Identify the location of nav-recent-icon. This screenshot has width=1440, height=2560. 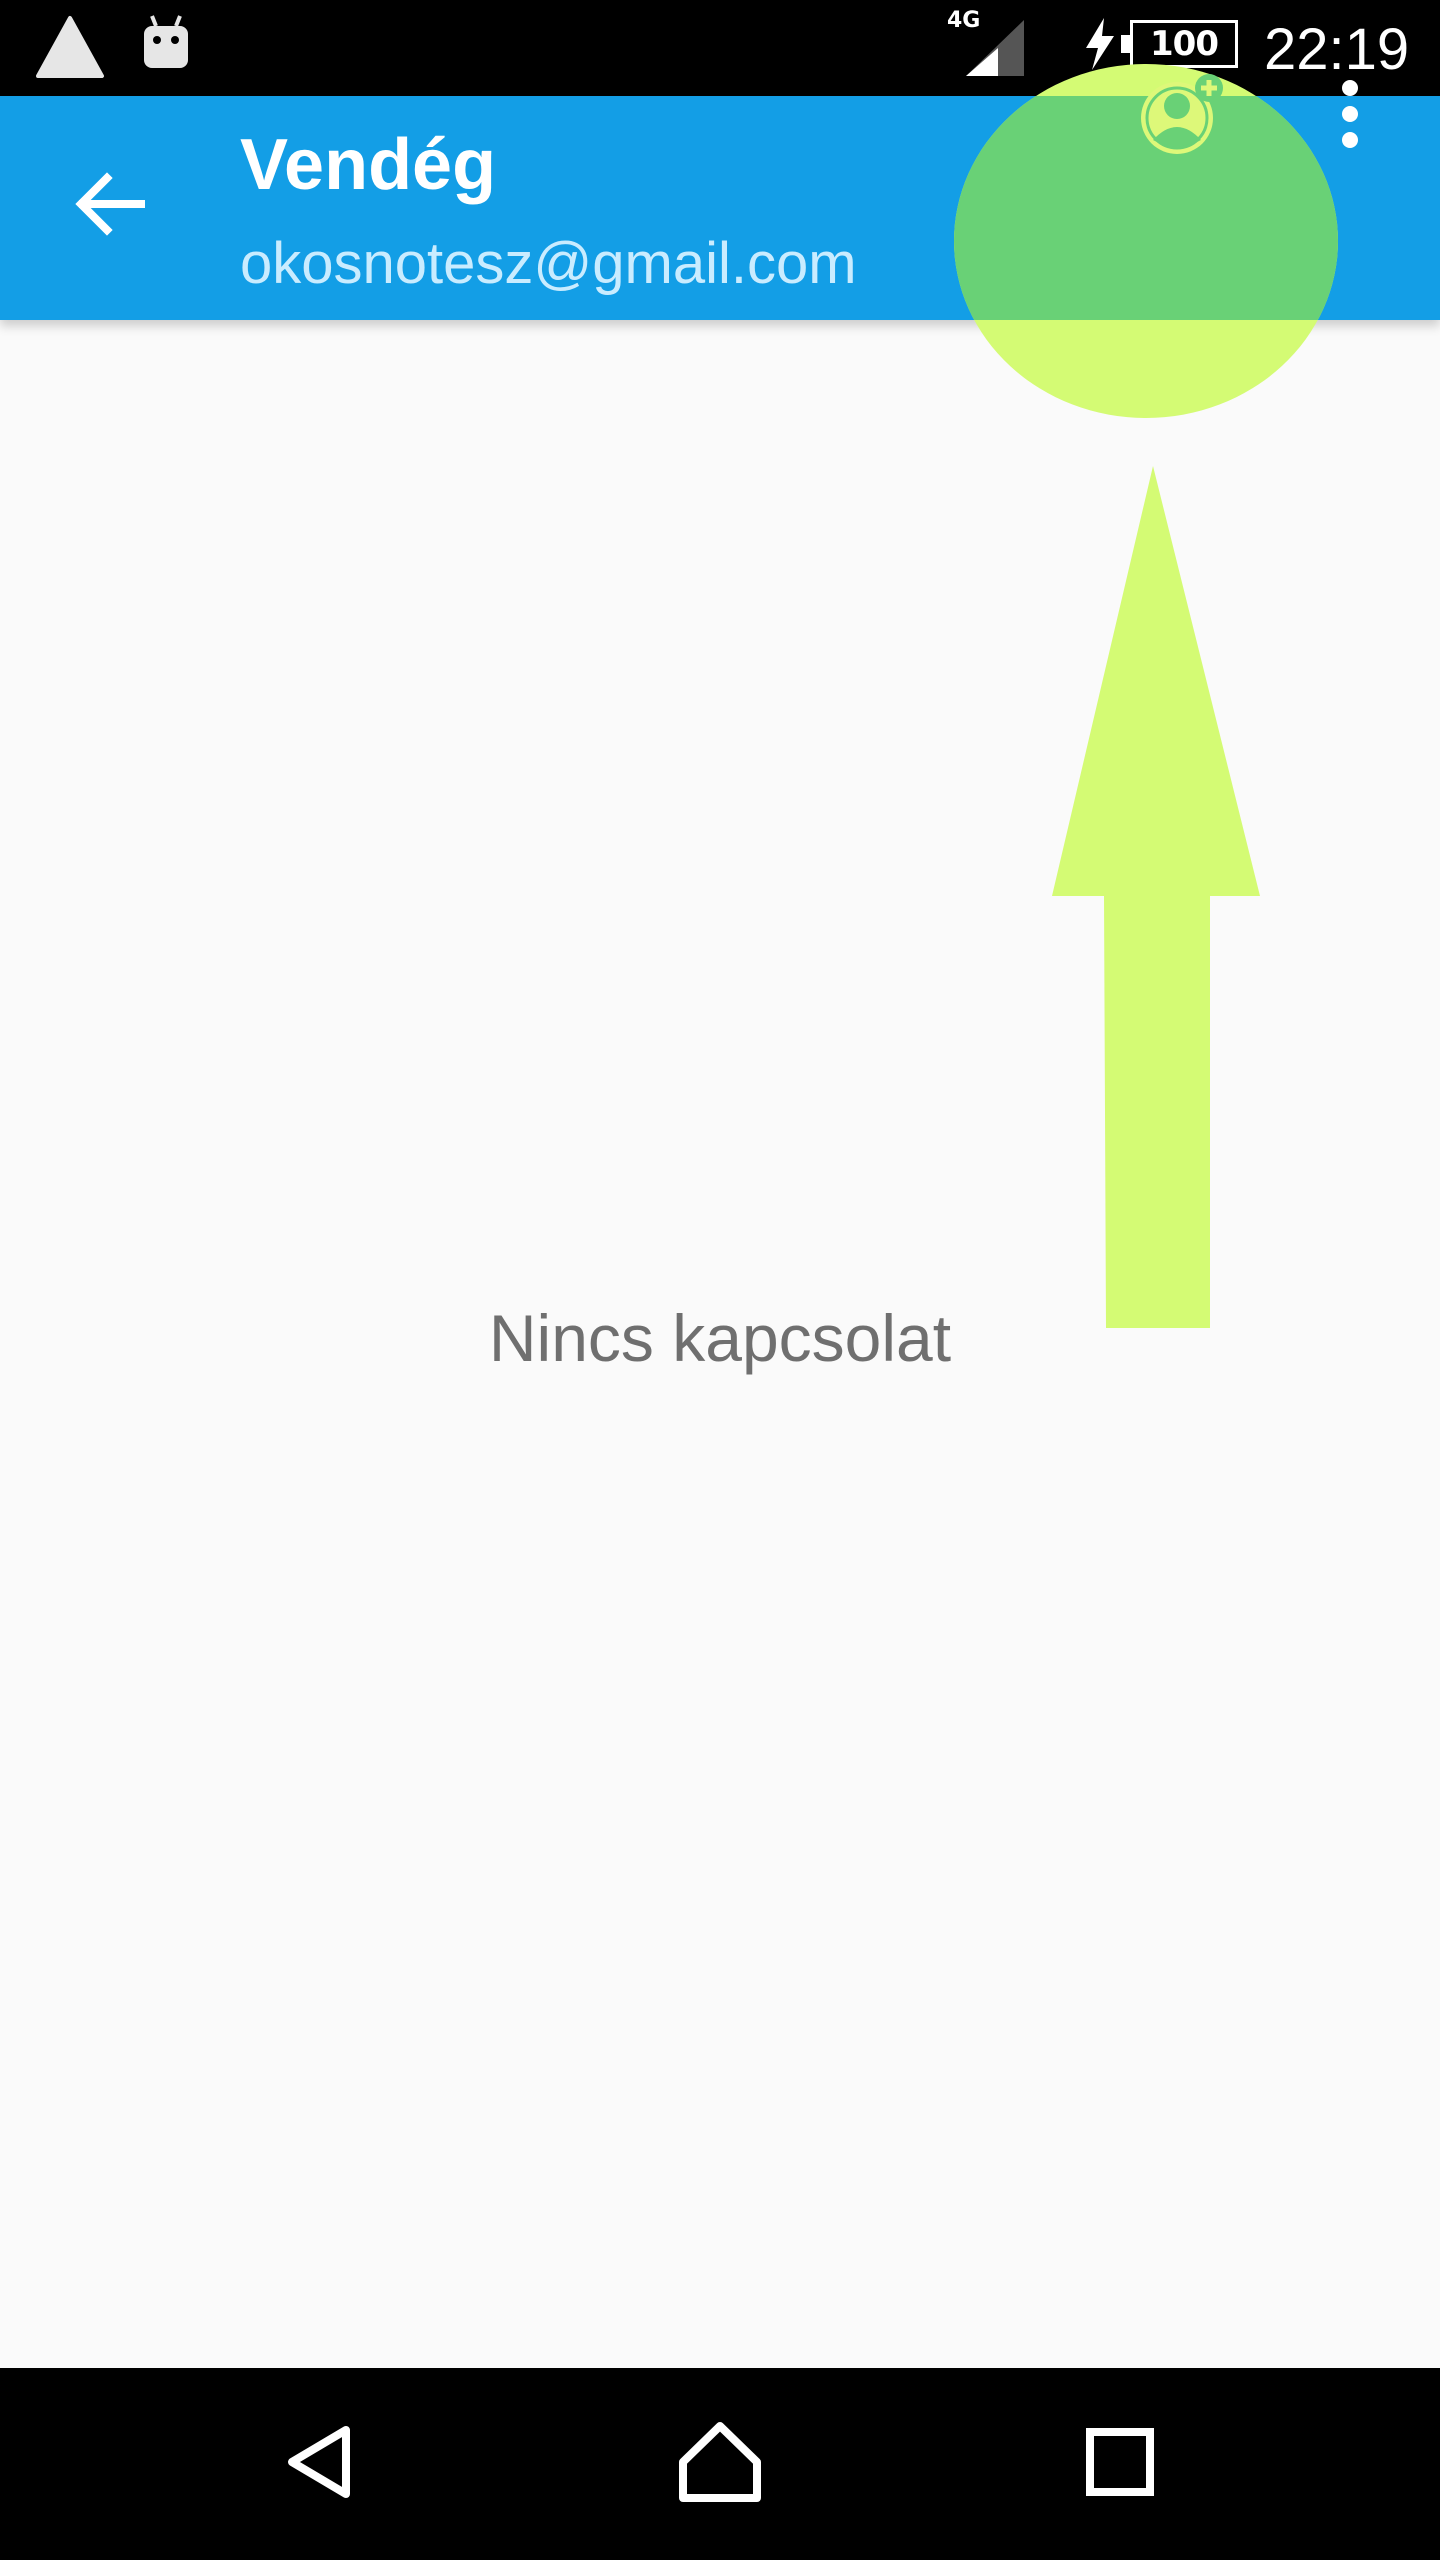
(1120, 2464).